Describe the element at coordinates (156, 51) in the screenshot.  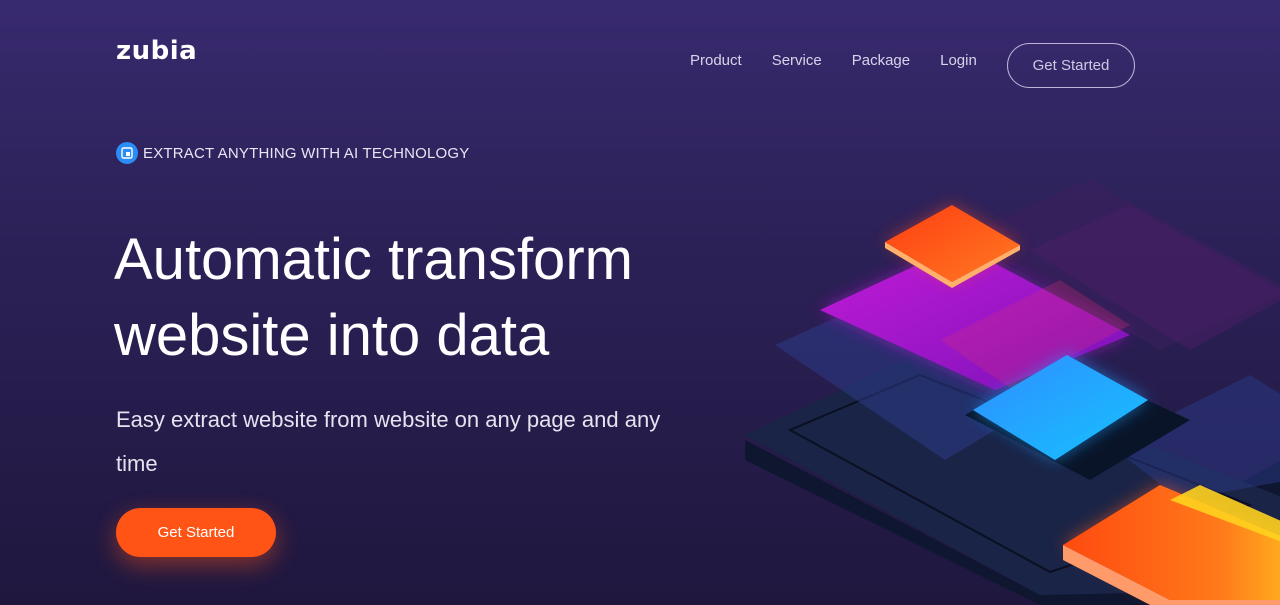
I see `brand-logo: zubia` at that location.